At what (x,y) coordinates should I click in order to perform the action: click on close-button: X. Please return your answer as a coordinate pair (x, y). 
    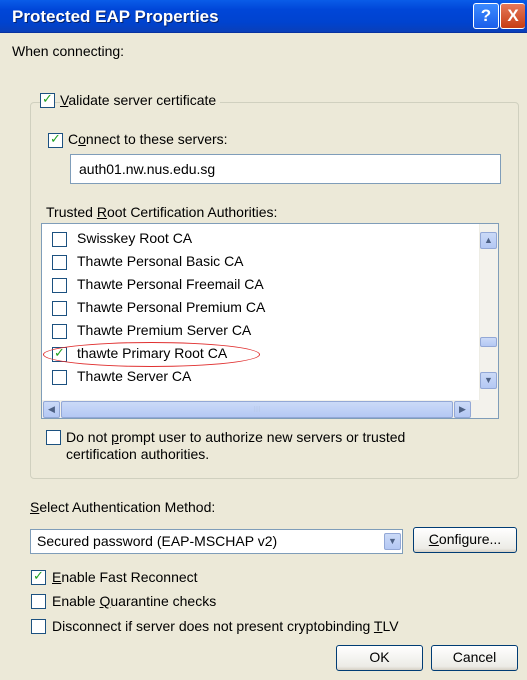
    Looking at the image, I should click on (512, 16).